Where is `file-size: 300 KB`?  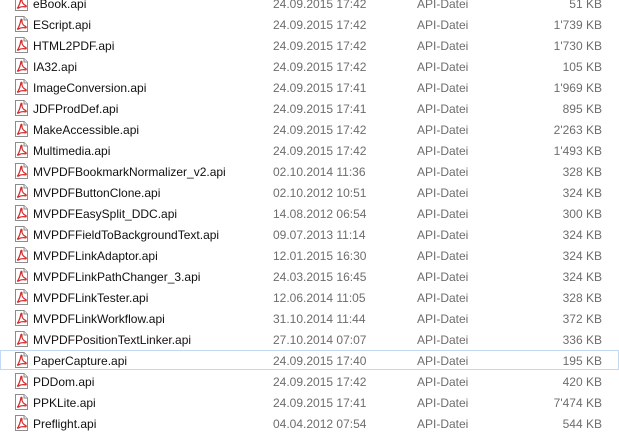
file-size: 300 KB is located at coordinates (582, 214).